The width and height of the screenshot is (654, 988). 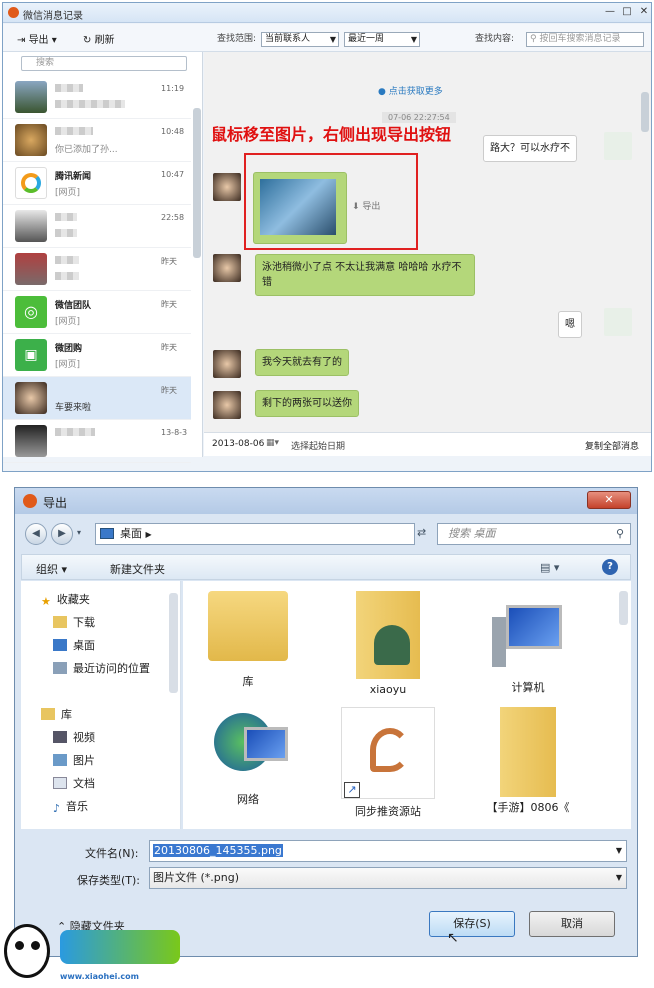 I want to click on network-icon, so click(x=248, y=747).